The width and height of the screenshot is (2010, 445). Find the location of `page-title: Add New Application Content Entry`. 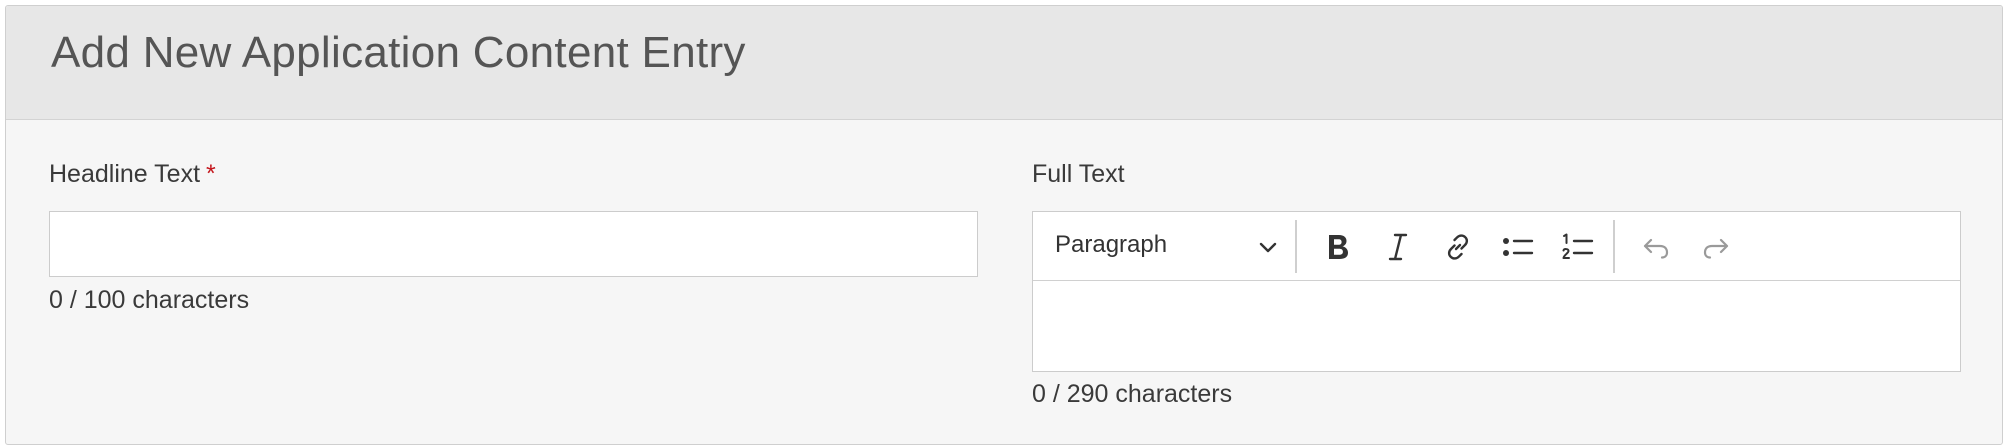

page-title: Add New Application Content Entry is located at coordinates (398, 52).